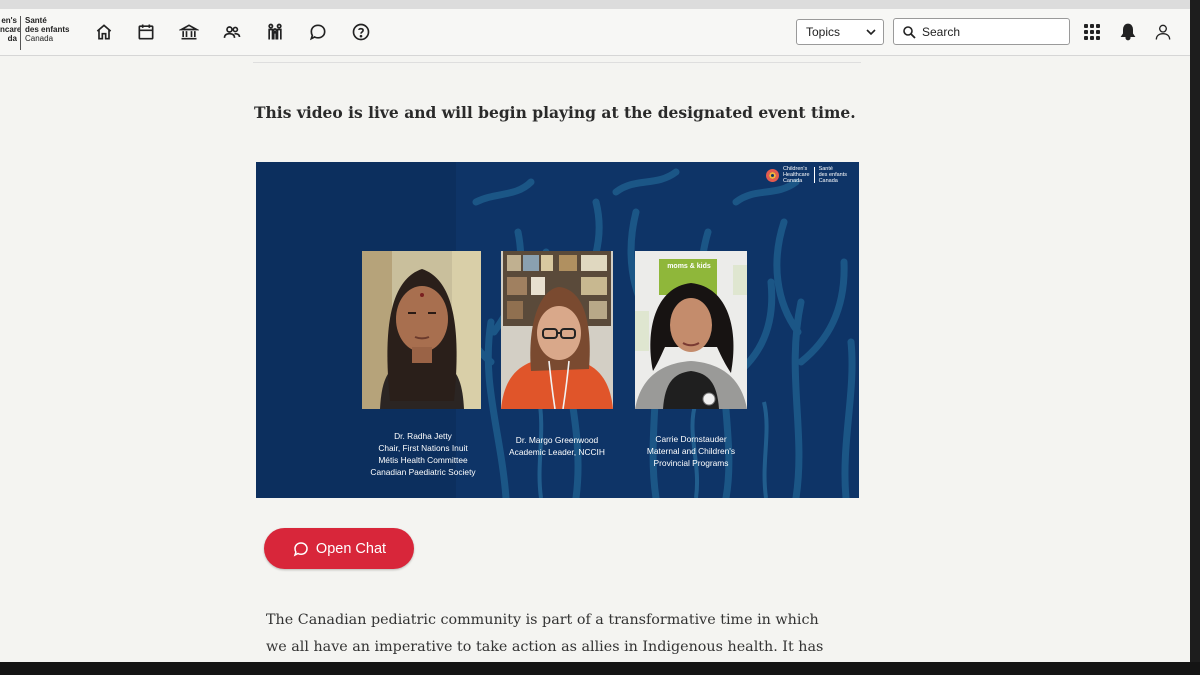 The height and width of the screenshot is (675, 1200). What do you see at coordinates (981, 31) in the screenshot?
I see `search-input: Search` at bounding box center [981, 31].